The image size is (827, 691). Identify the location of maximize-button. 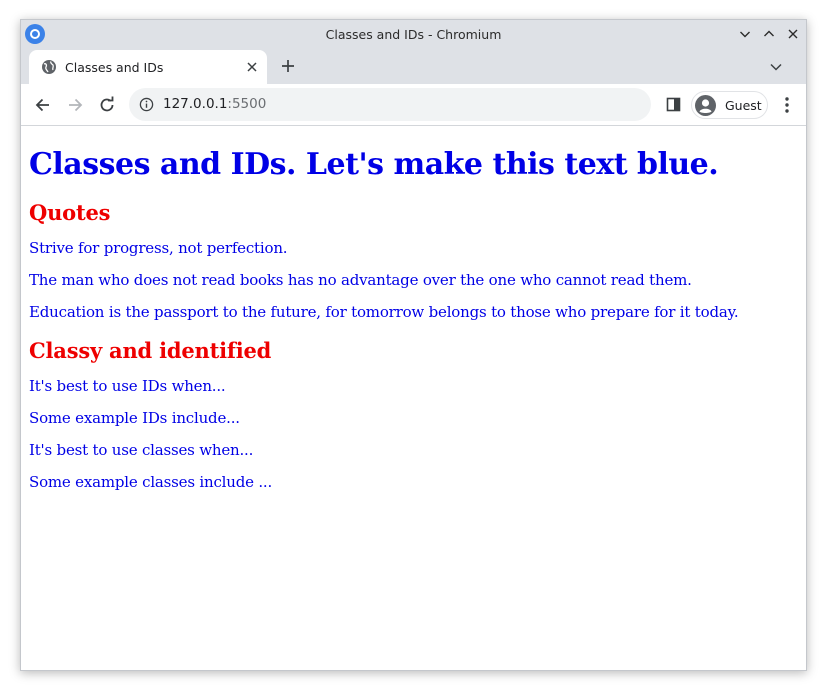
(769, 34).